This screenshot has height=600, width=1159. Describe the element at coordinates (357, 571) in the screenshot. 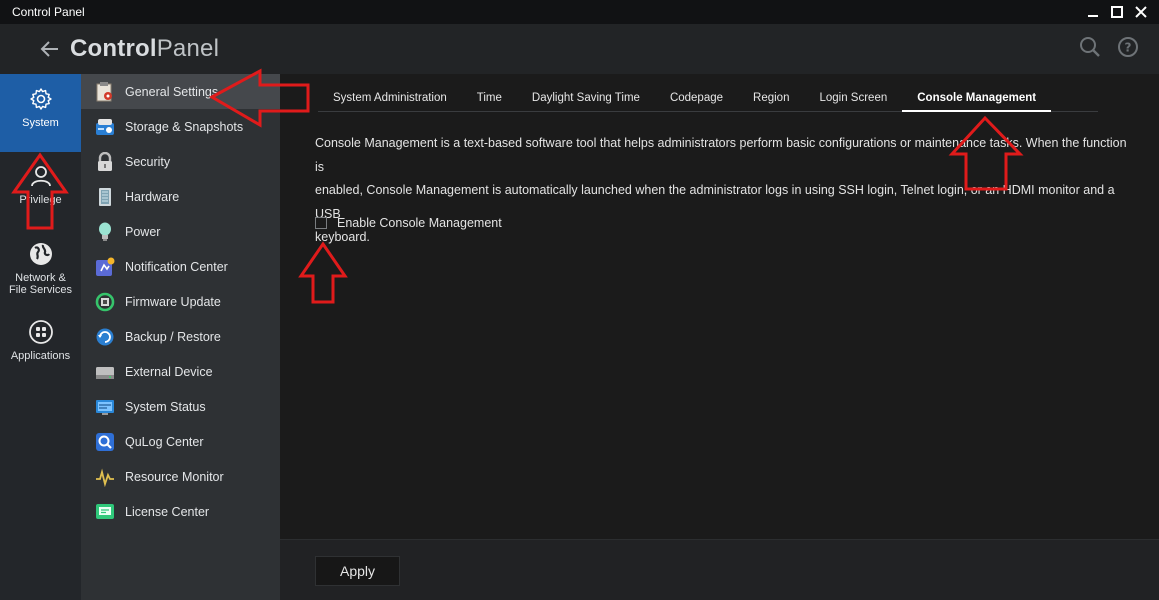

I see `apply-button: Apply` at that location.